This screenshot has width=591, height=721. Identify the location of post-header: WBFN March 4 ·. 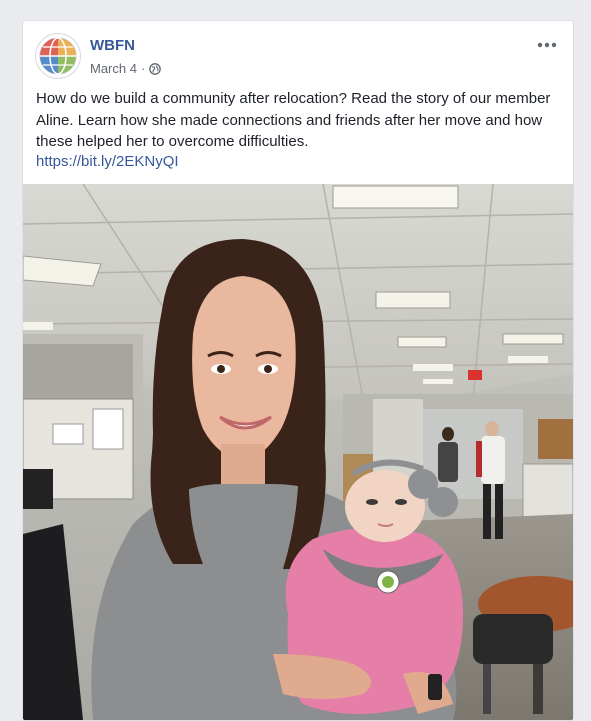
(298, 57).